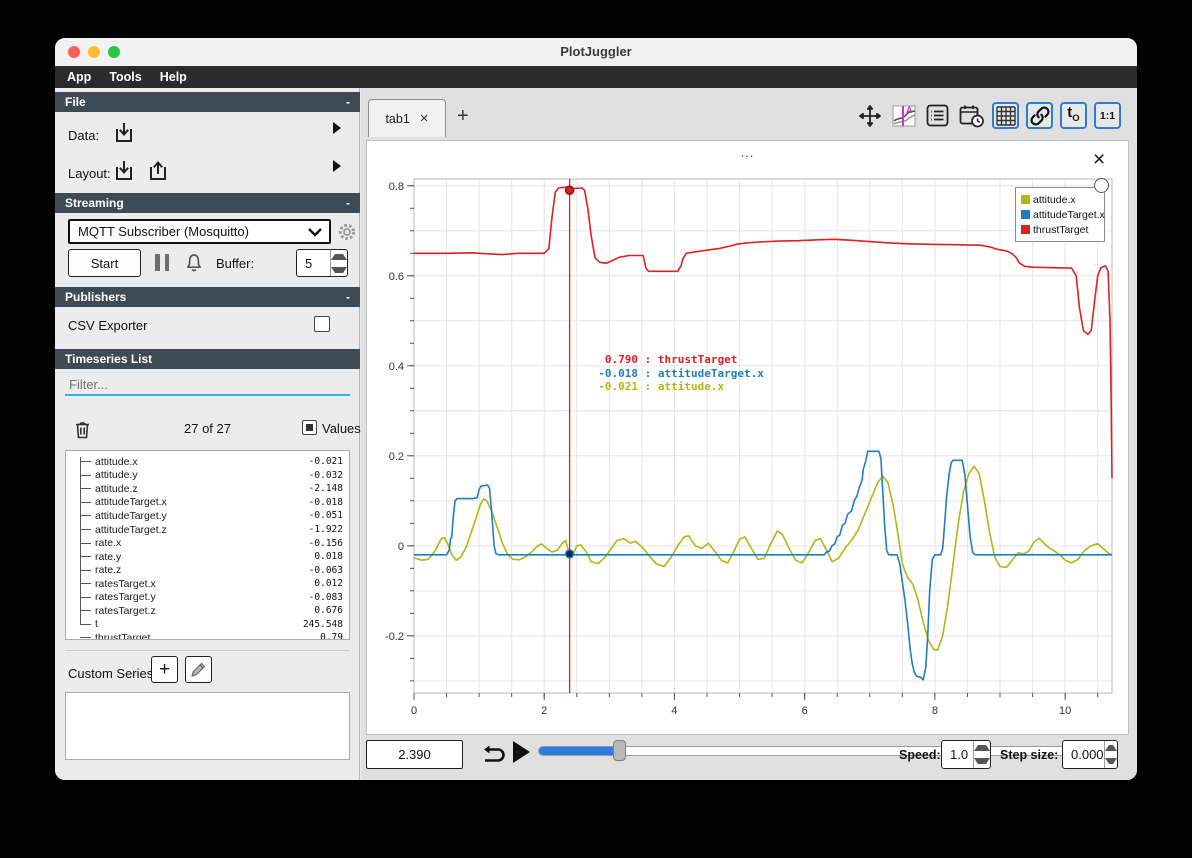 Image resolution: width=1192 pixels, height=858 pixels. I want to click on pan-zoom-button, so click(869, 115).